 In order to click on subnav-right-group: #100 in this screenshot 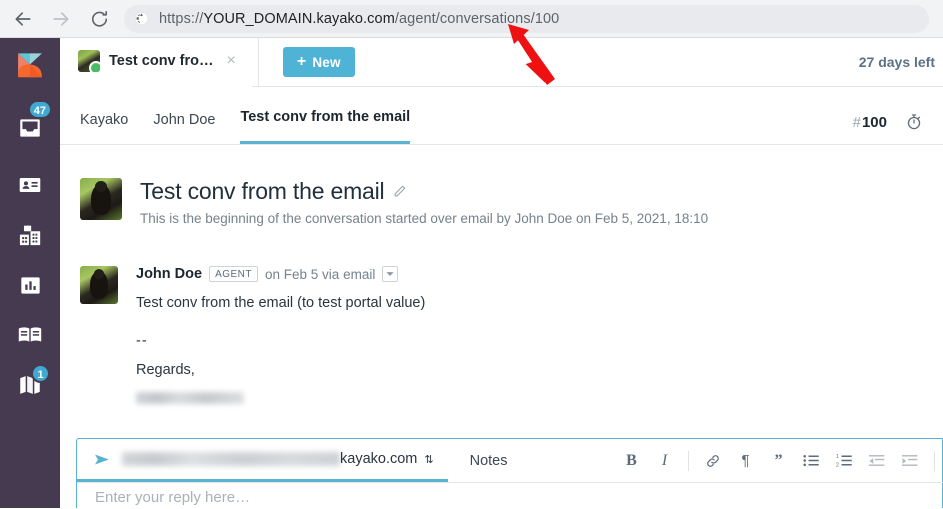, I will do `click(888, 128)`.